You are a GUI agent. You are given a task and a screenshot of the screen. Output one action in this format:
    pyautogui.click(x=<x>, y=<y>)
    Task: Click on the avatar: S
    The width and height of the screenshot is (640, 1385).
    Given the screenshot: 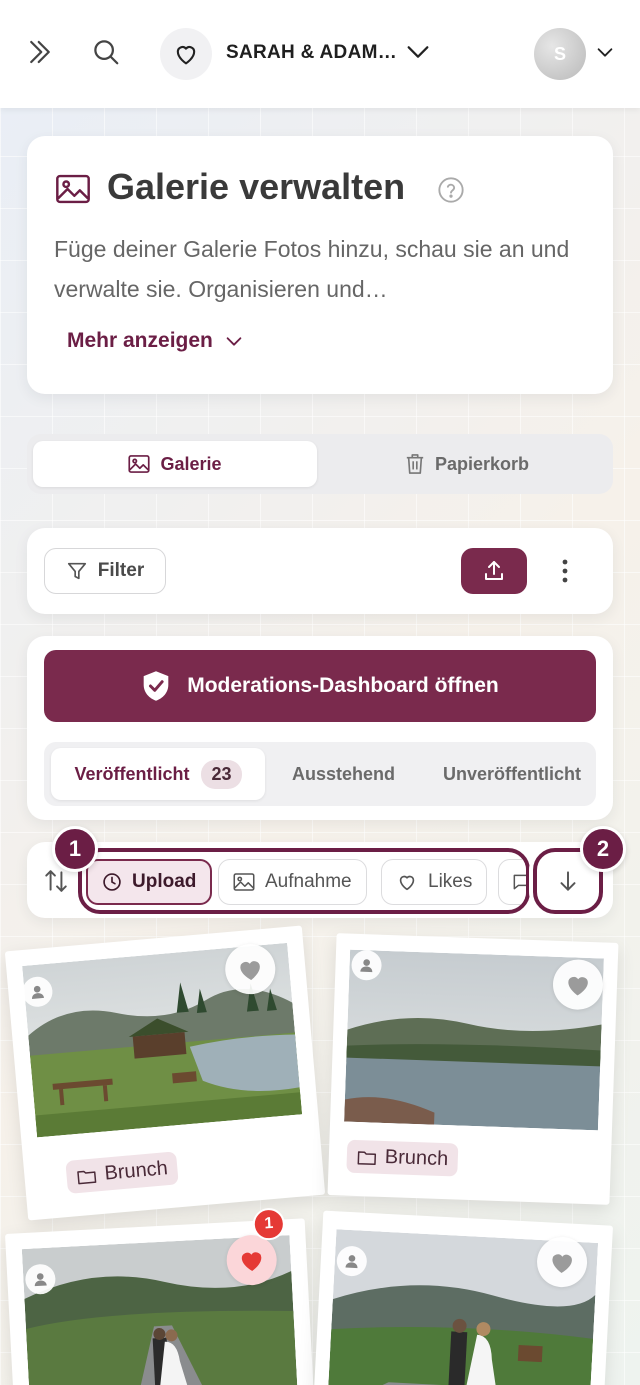 What is the action you would take?
    pyautogui.click(x=560, y=54)
    